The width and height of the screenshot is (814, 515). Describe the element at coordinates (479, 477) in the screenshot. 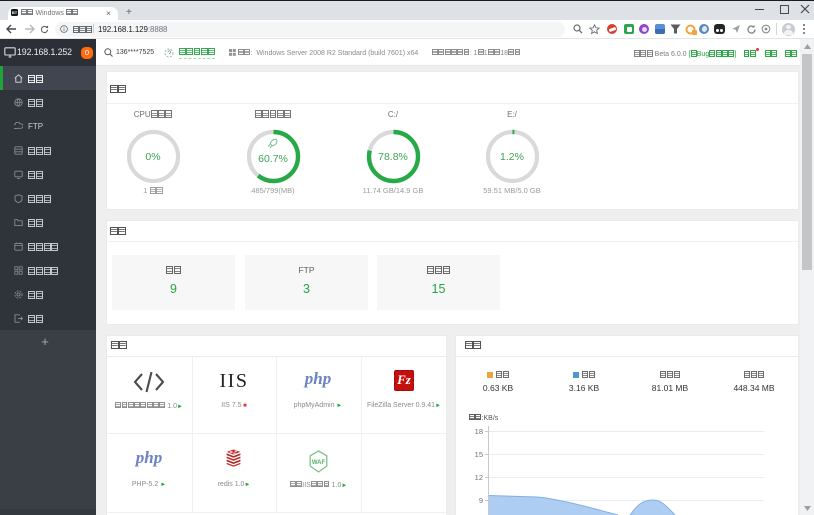

I see `svg-text: 12` at that location.